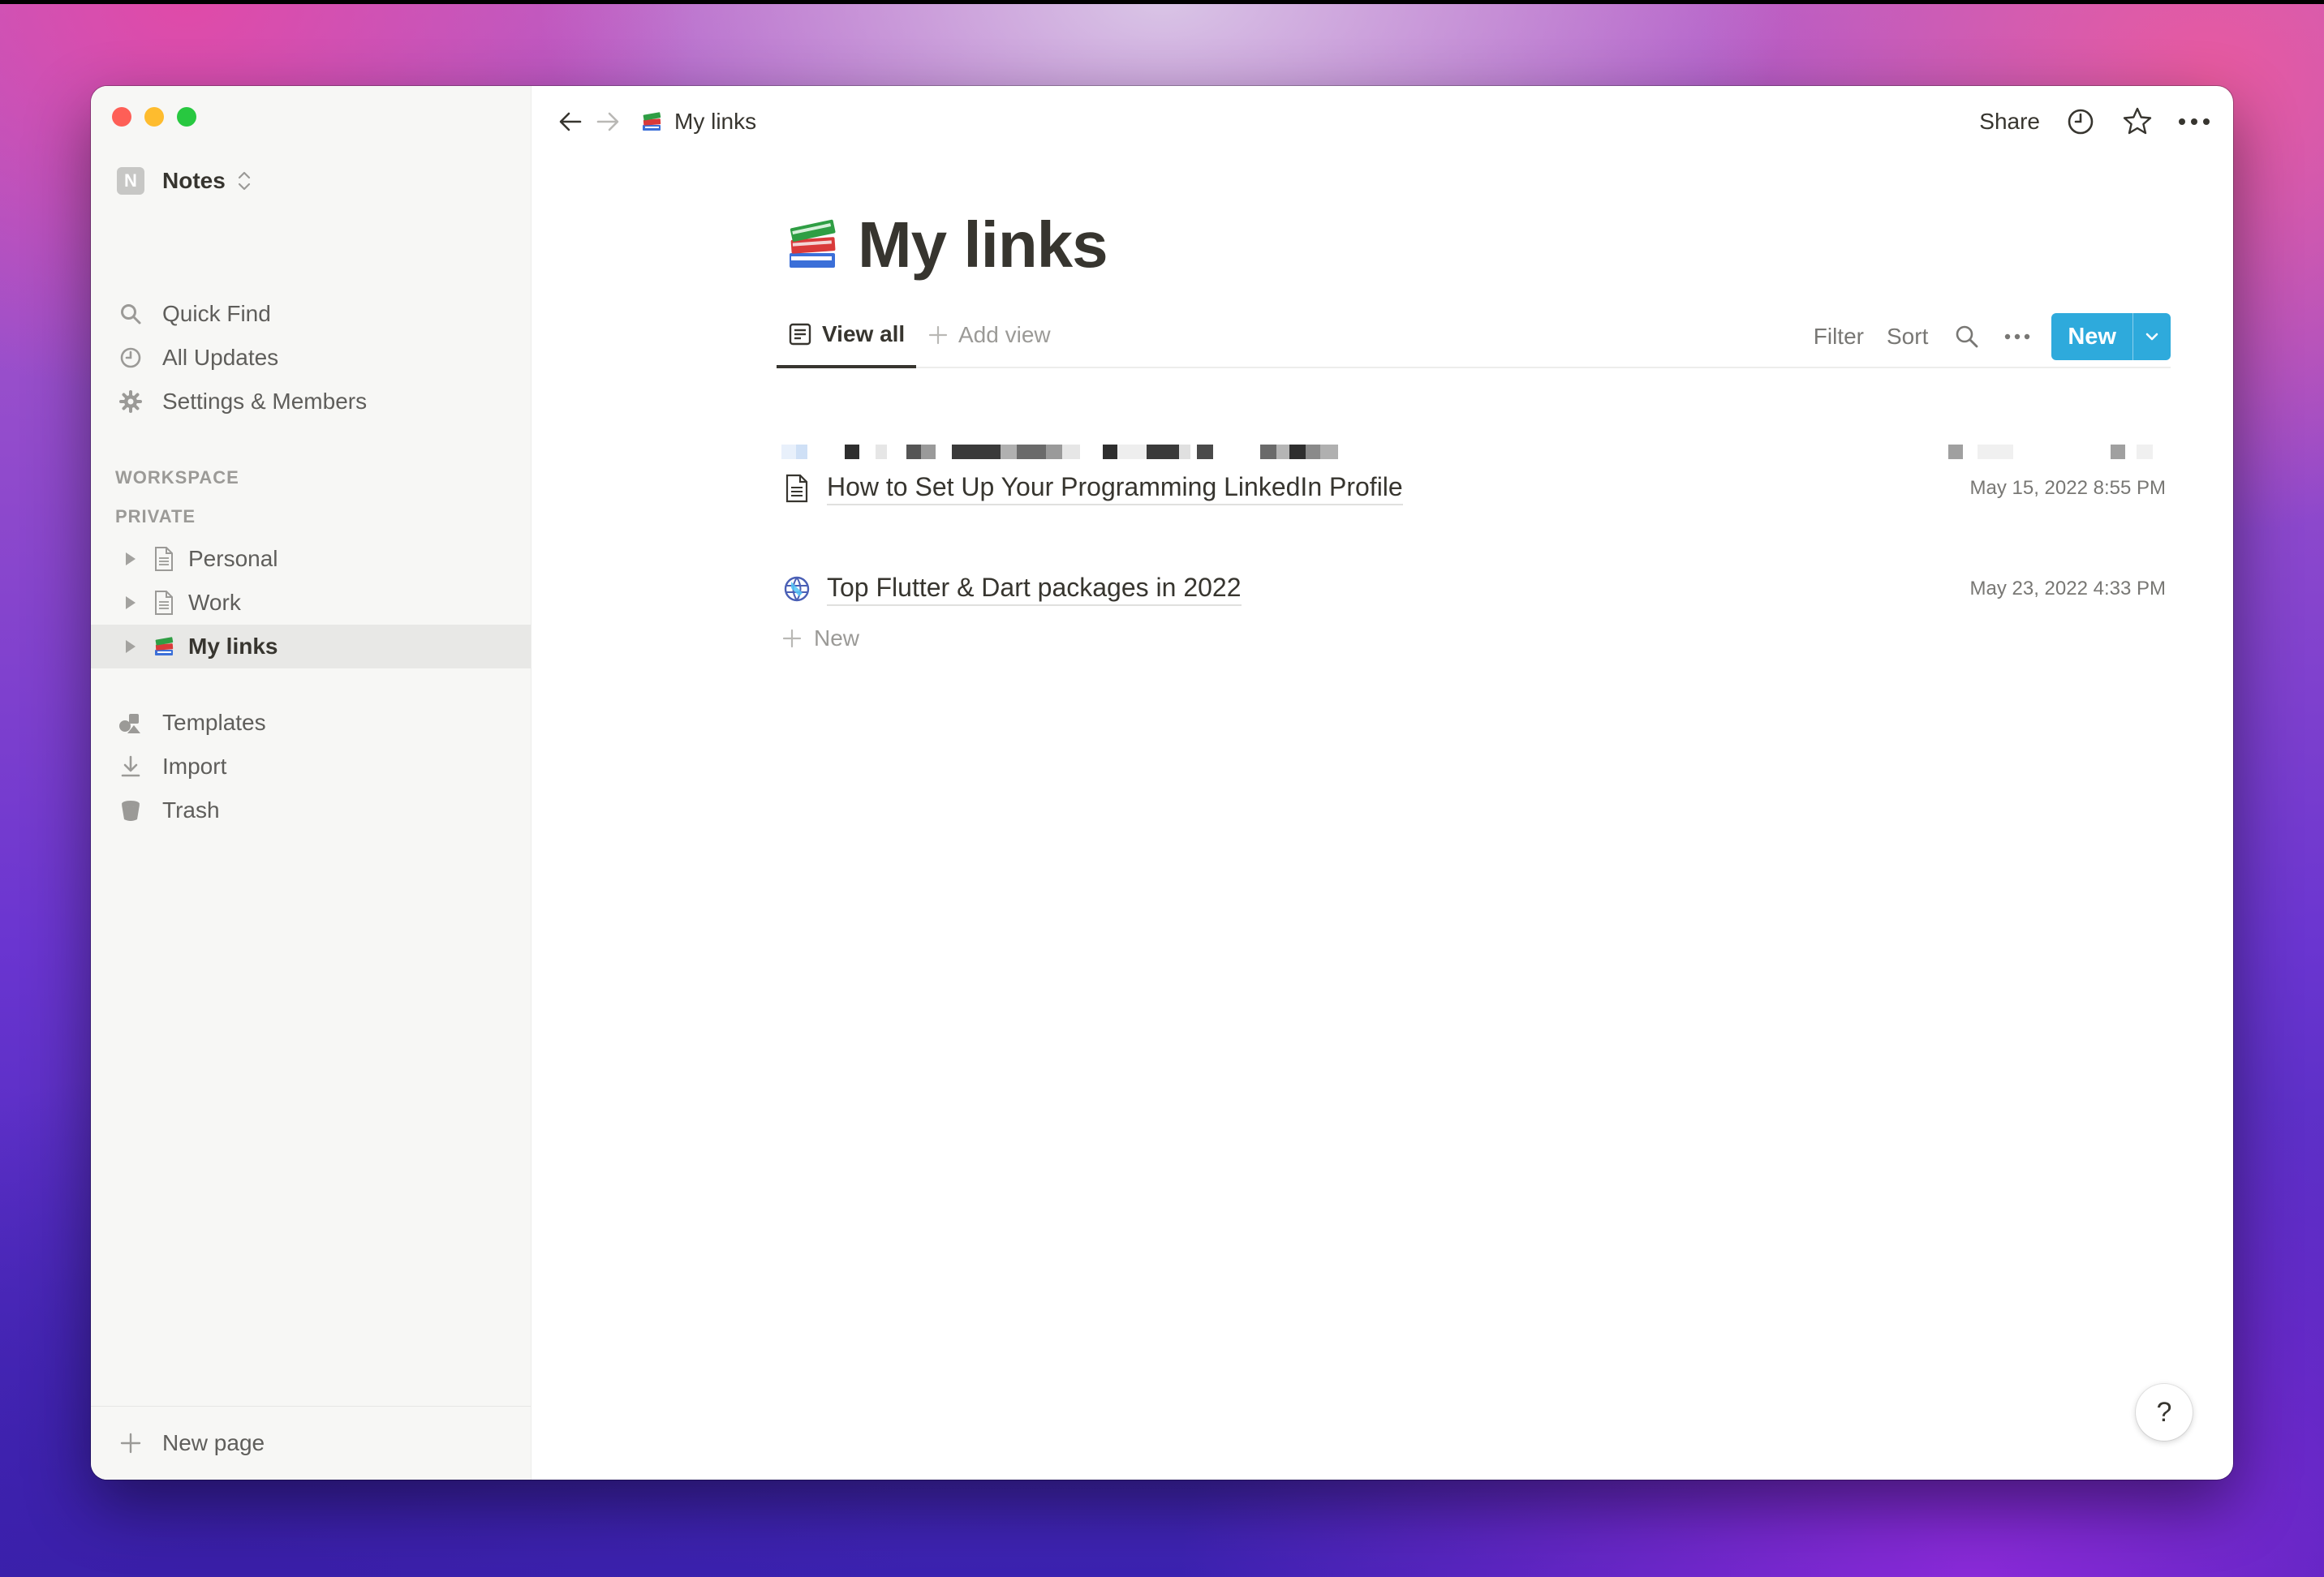 The height and width of the screenshot is (1577, 2324). What do you see at coordinates (1992, 336) in the screenshot?
I see `view-actions: Filter Sort New` at bounding box center [1992, 336].